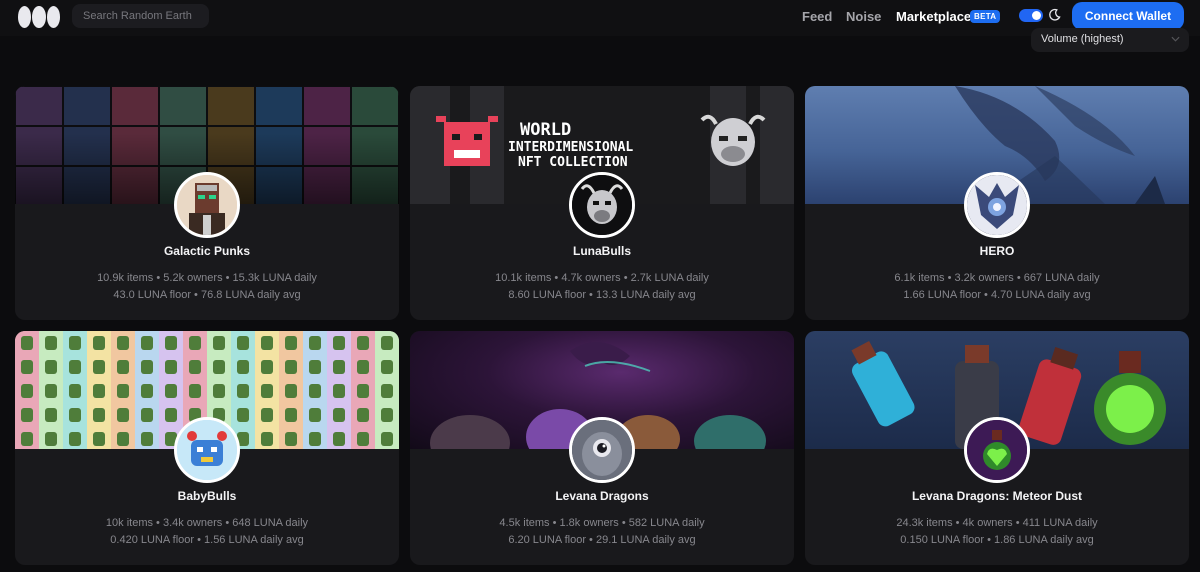  I want to click on moon-icon, so click(1055, 14).